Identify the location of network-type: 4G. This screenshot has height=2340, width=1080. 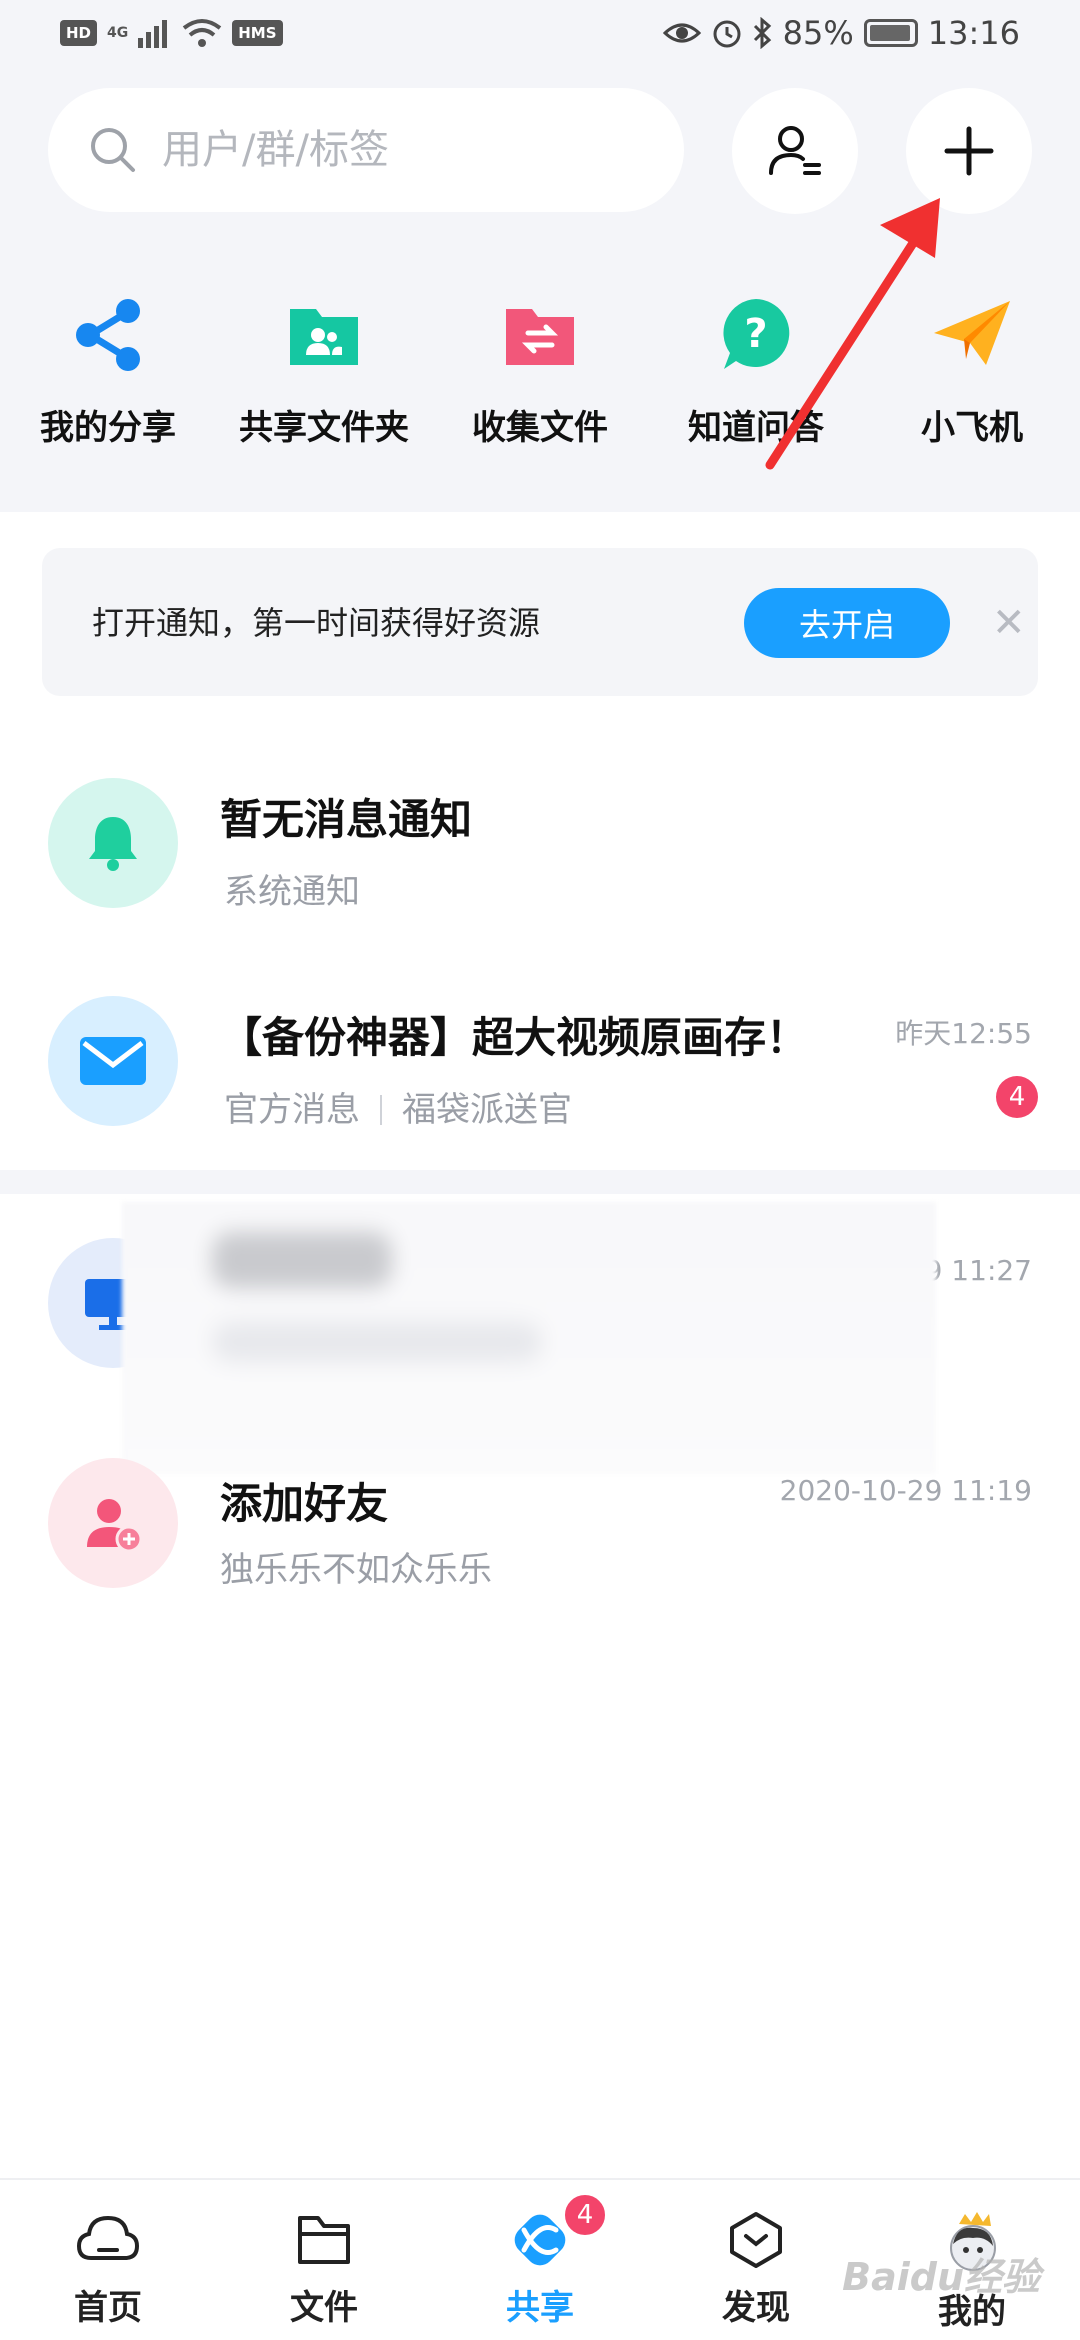
(118, 33).